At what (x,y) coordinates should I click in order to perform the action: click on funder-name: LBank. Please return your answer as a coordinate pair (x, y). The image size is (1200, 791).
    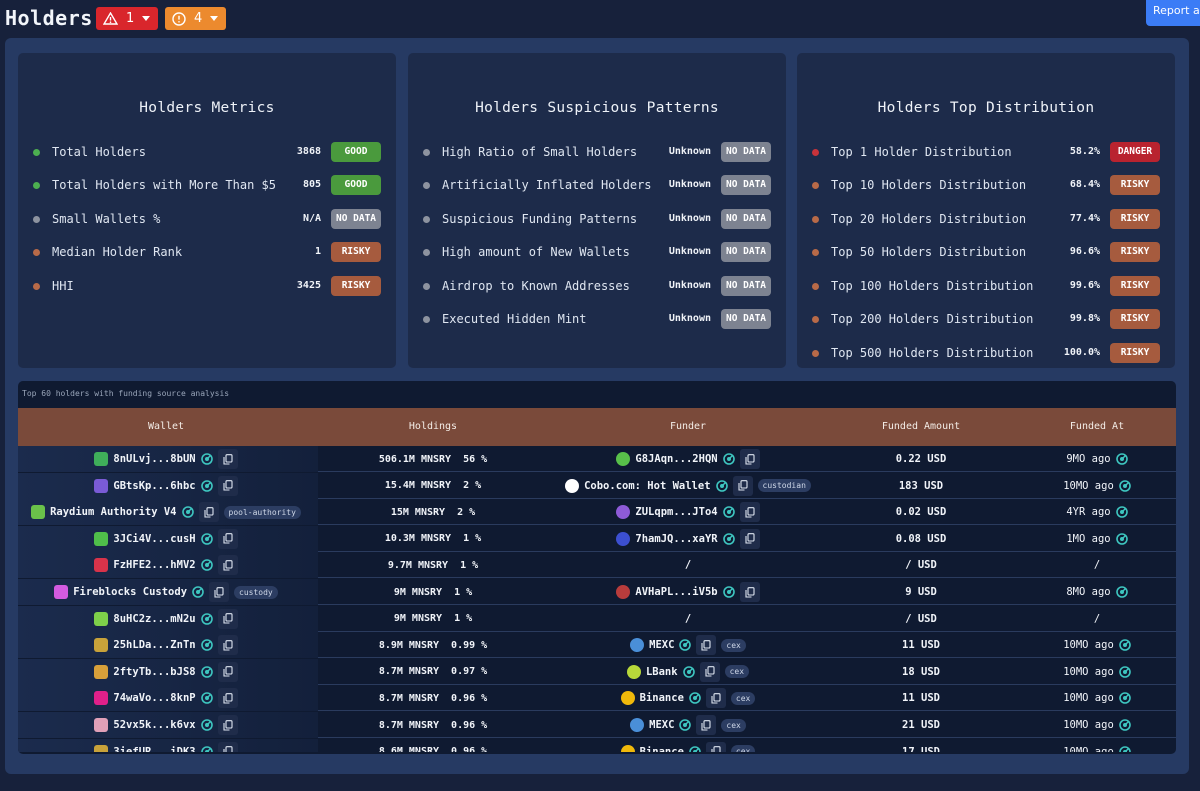
    Looking at the image, I should click on (662, 672).